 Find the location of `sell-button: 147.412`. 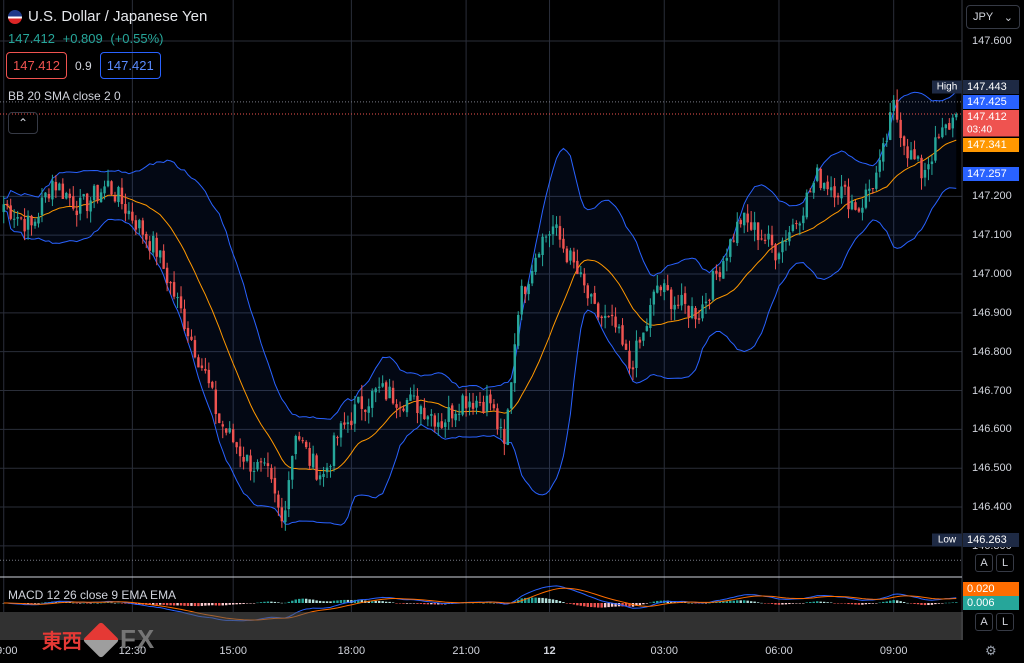

sell-button: 147.412 is located at coordinates (36, 65).